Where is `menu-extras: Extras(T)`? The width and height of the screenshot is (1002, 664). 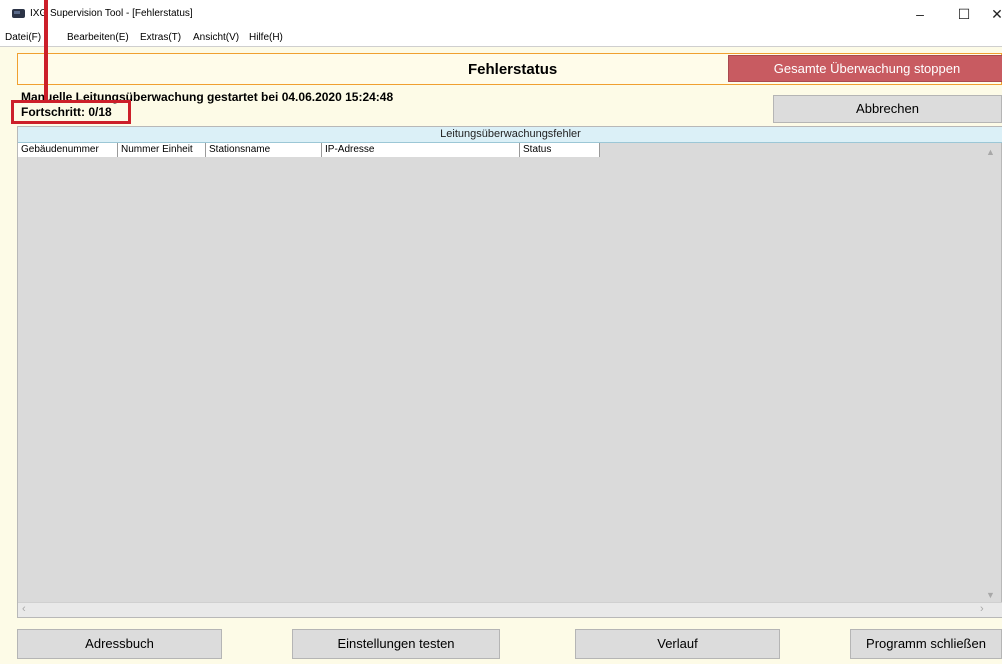 menu-extras: Extras(T) is located at coordinates (160, 37).